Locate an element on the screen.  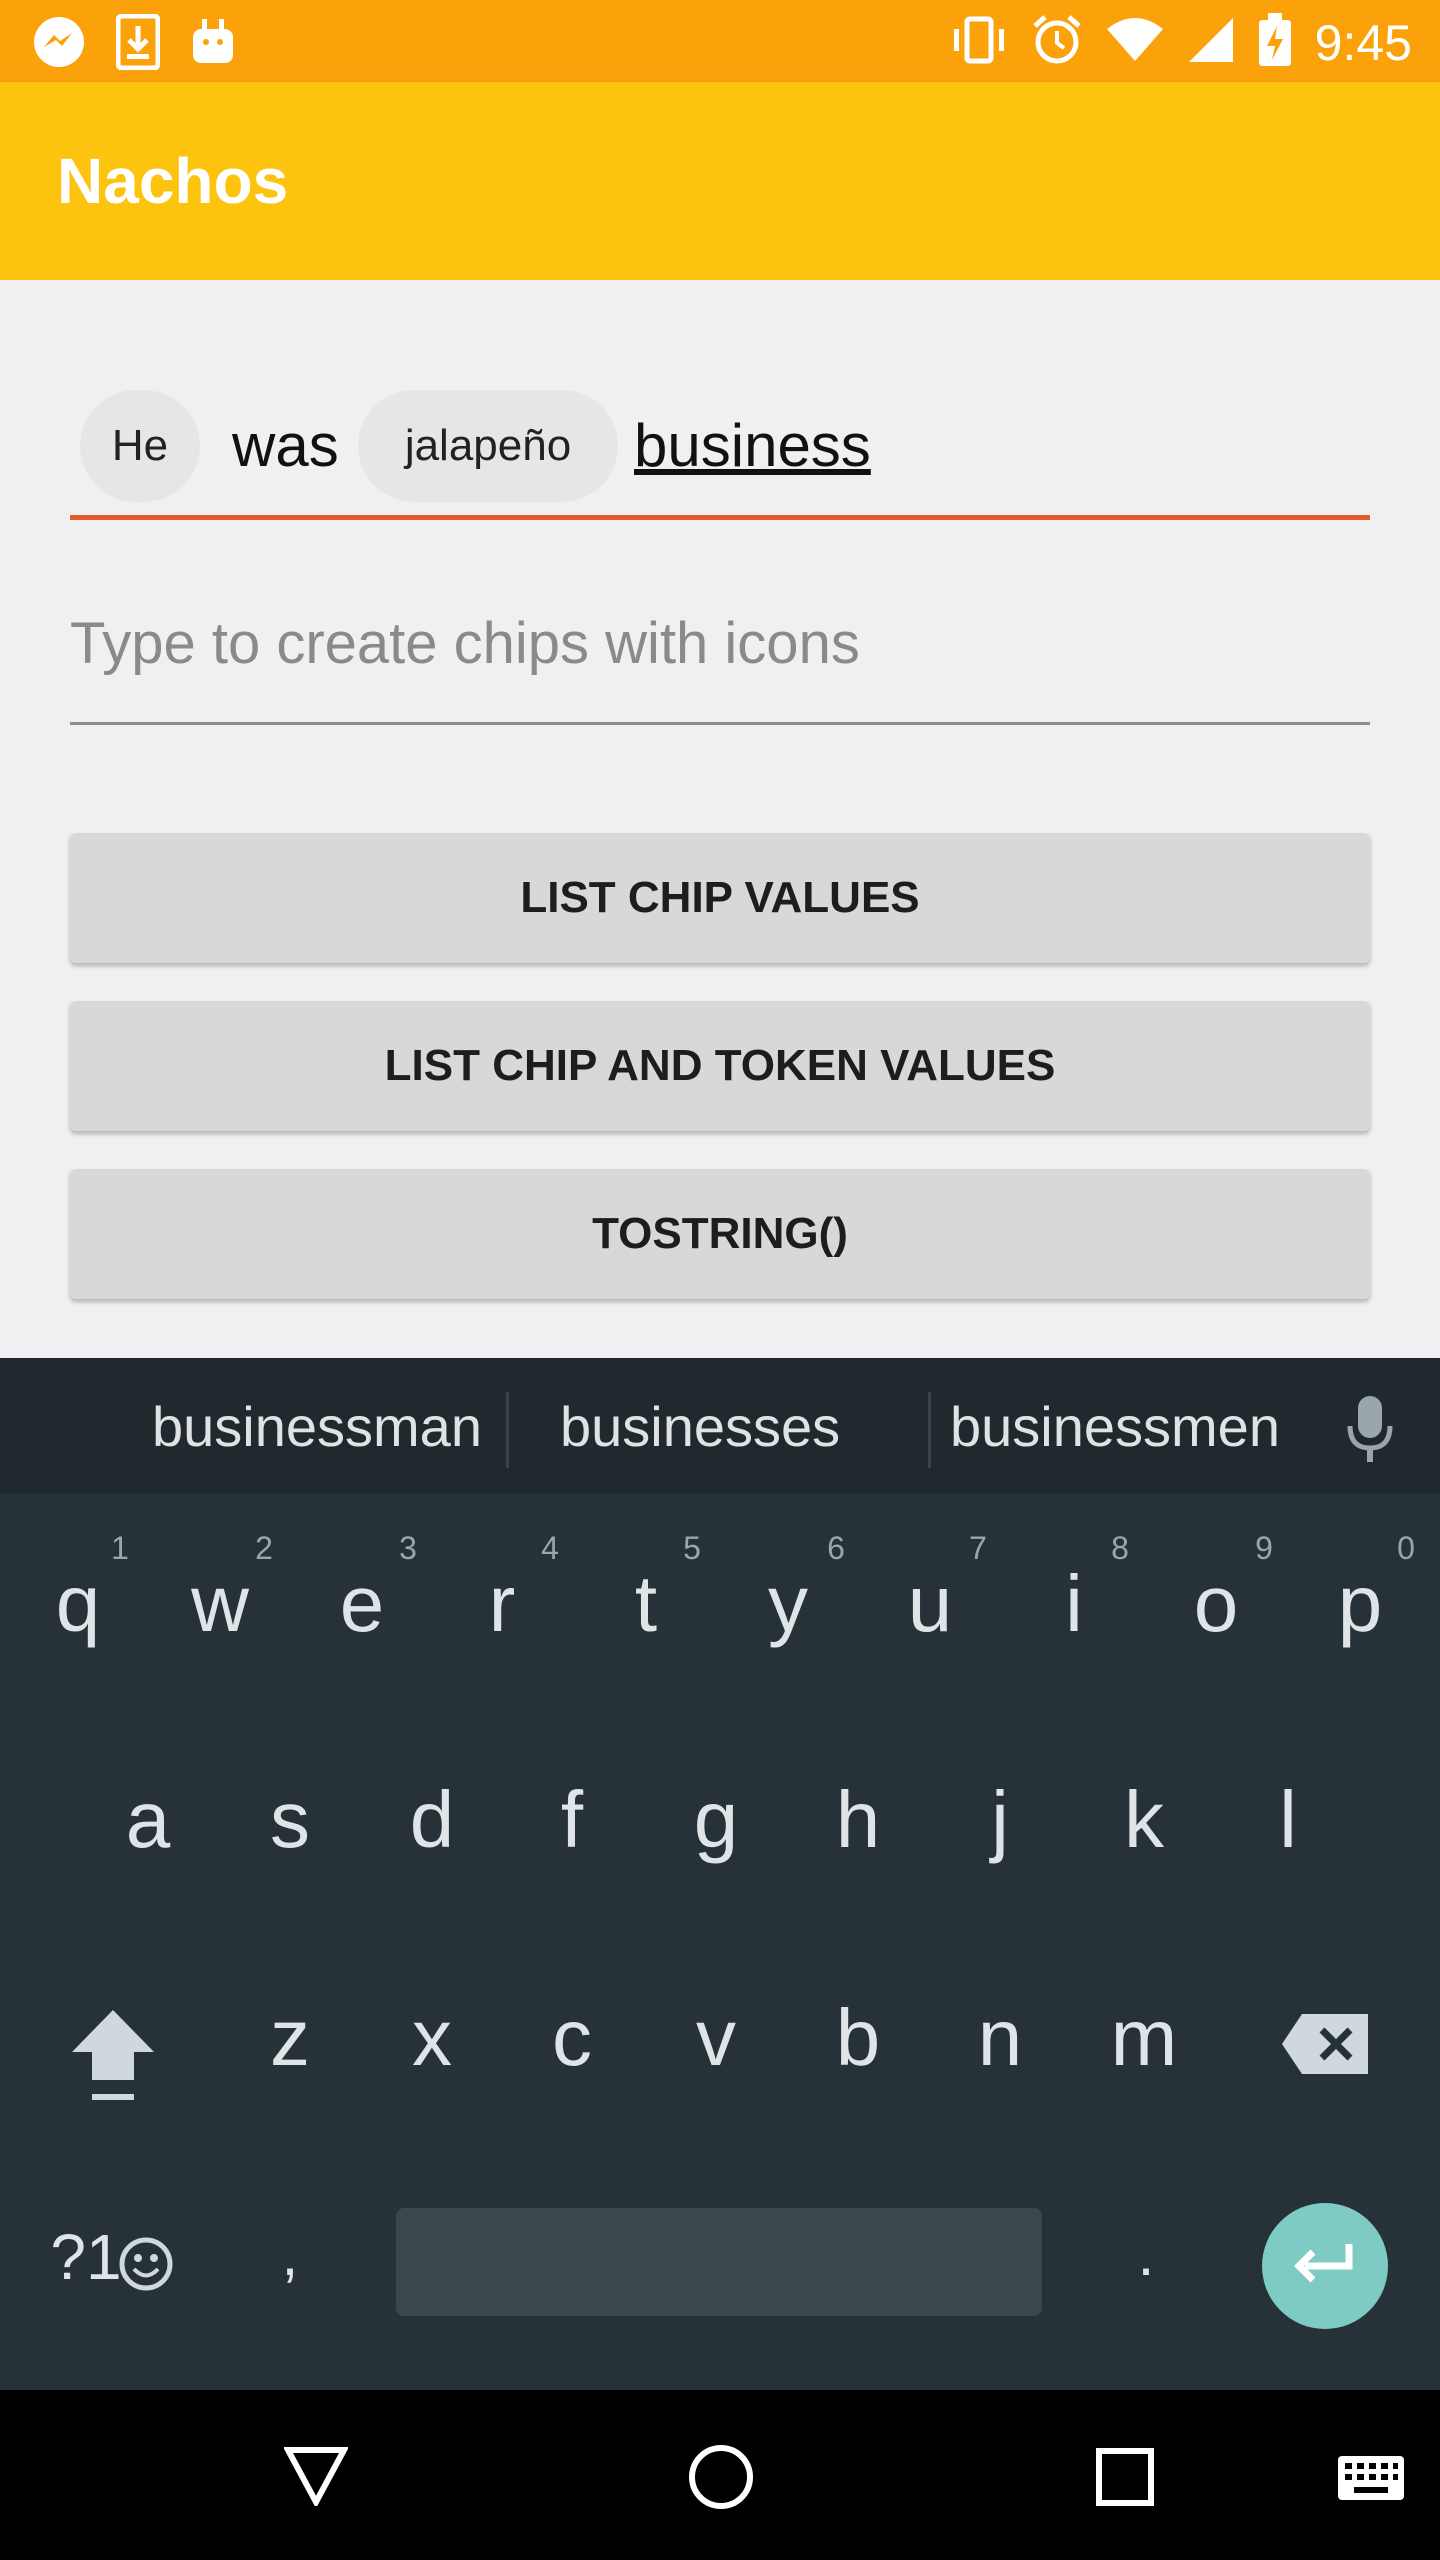
enter-key is located at coordinates (1325, 2266).